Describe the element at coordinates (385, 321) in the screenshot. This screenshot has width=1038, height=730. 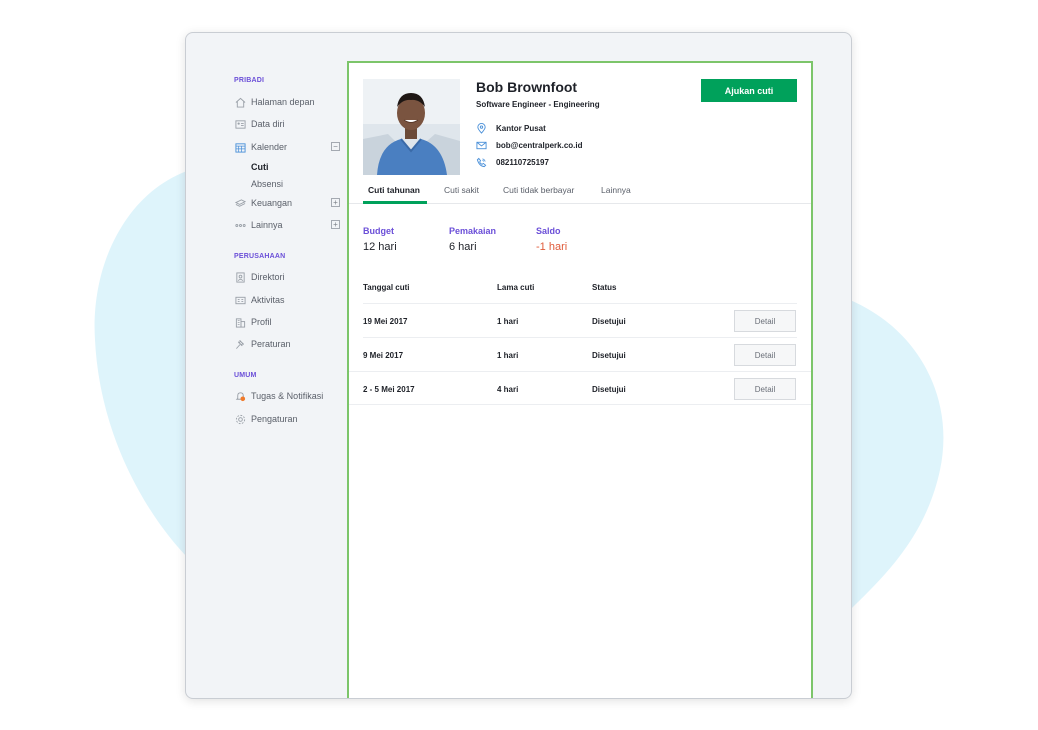
I see `leave-date: 19 Mei 2017` at that location.